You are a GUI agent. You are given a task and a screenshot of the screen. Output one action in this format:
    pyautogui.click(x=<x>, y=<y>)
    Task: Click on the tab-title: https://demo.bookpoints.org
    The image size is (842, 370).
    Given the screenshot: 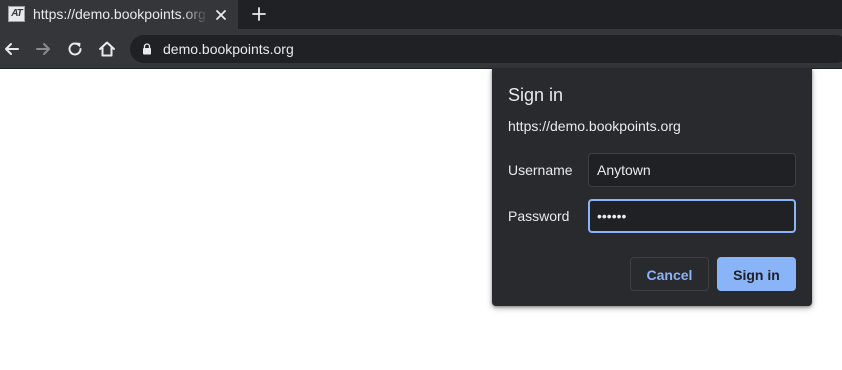 What is the action you would take?
    pyautogui.click(x=119, y=14)
    